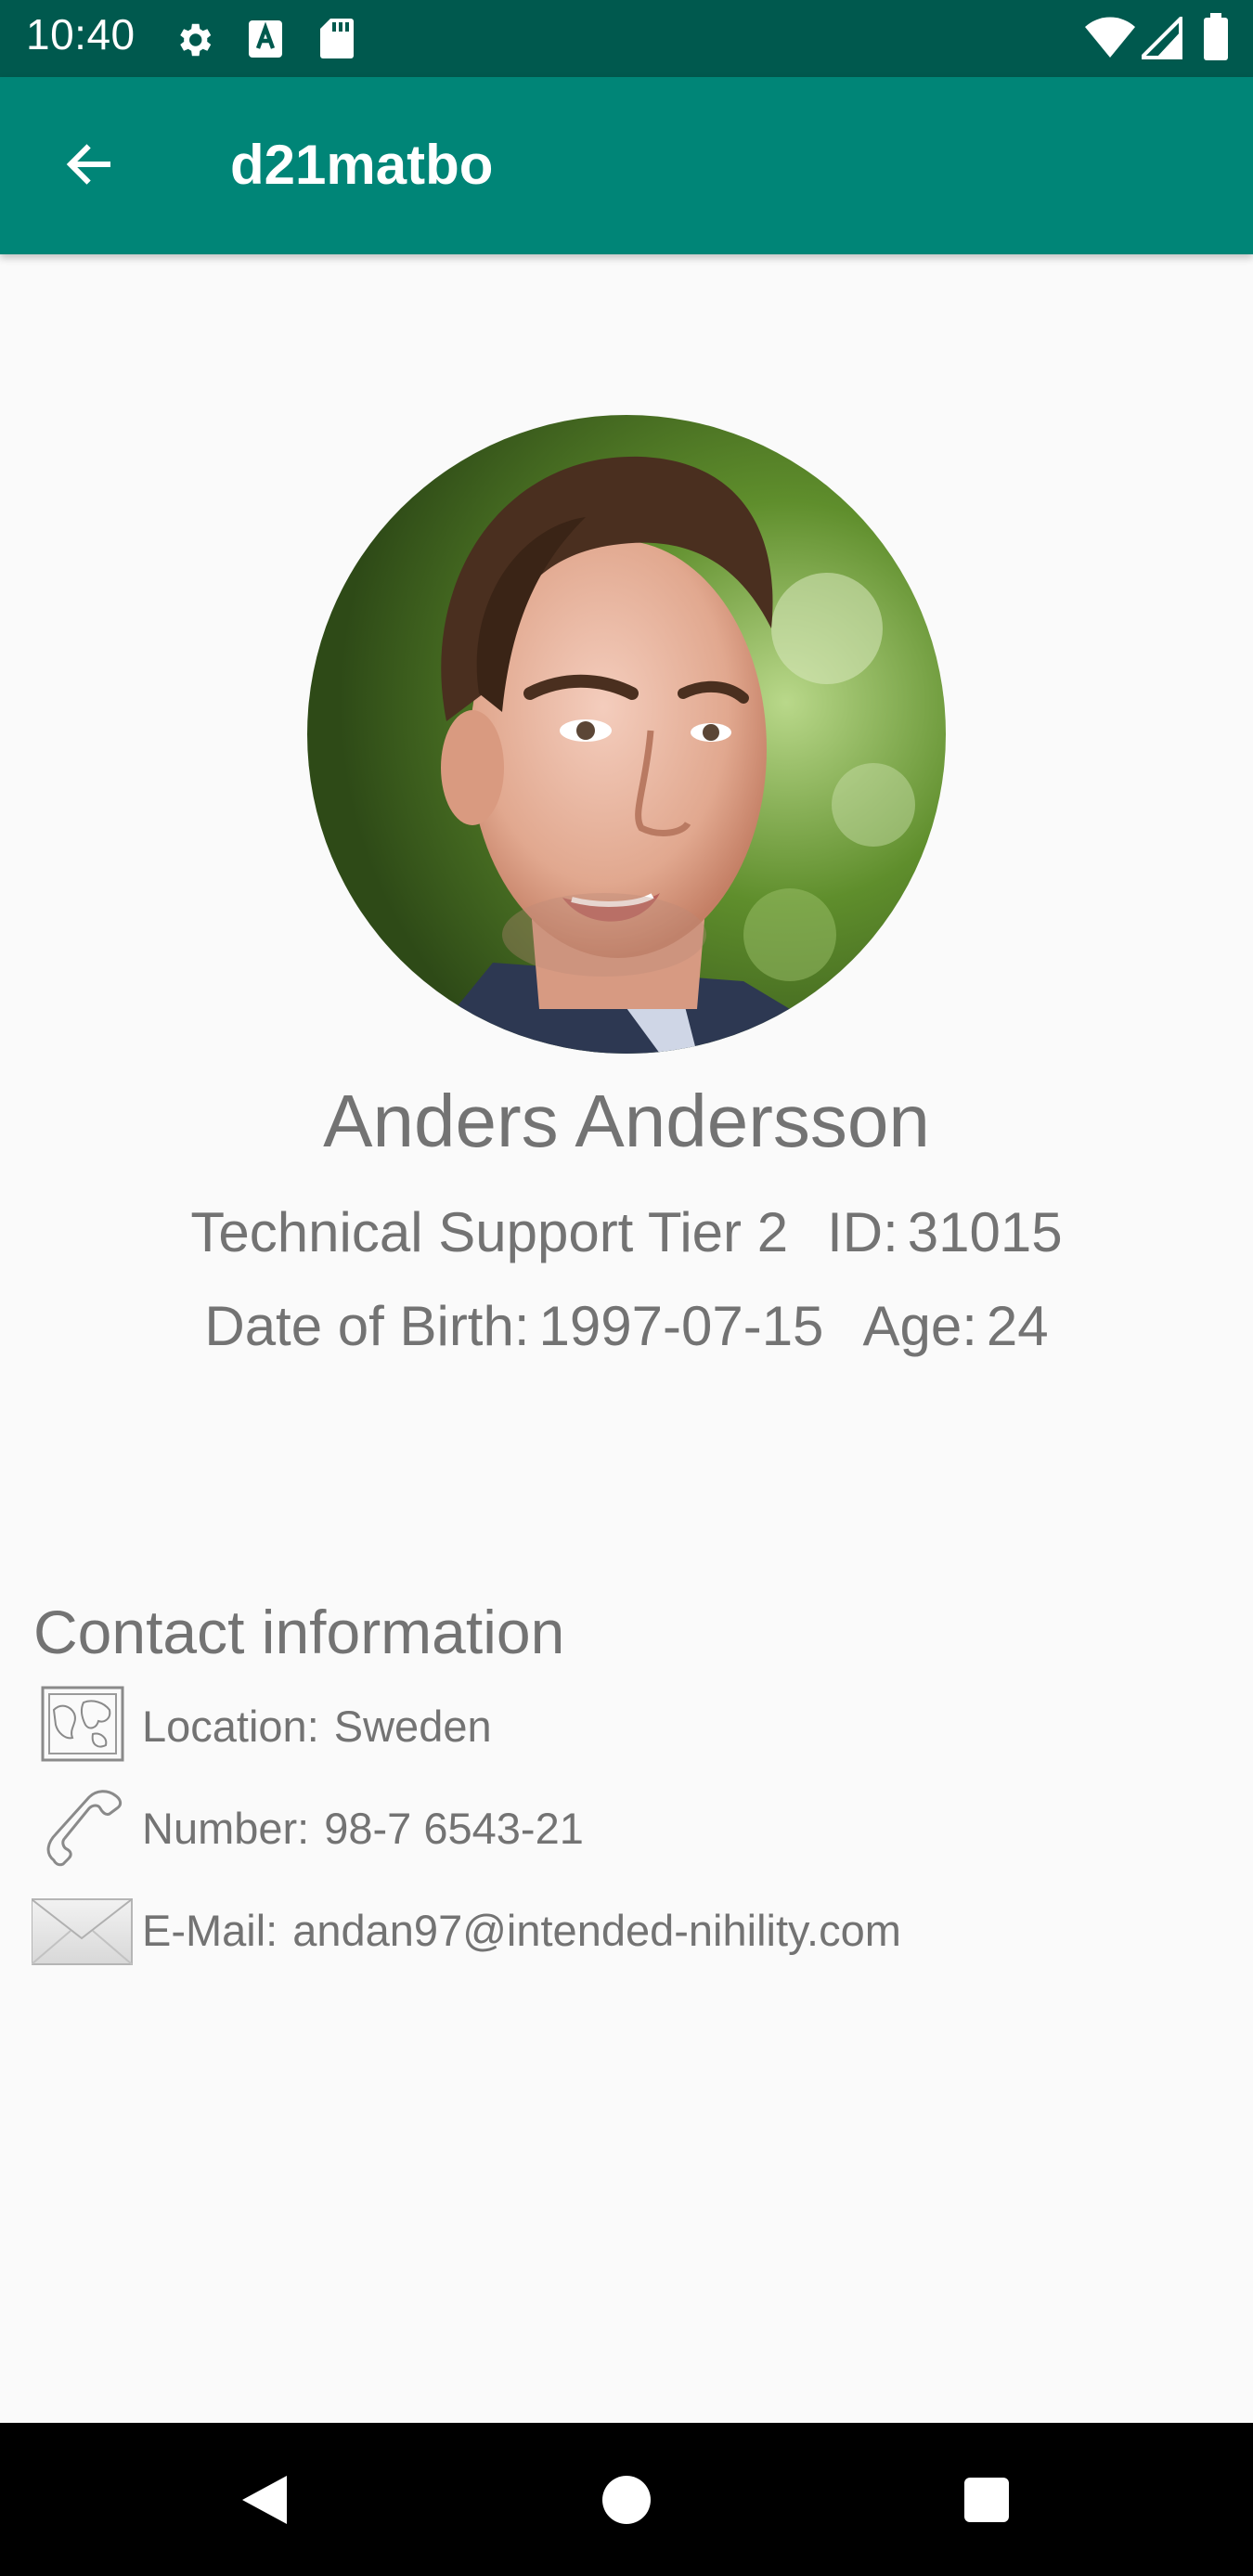 Image resolution: width=1253 pixels, height=2576 pixels. Describe the element at coordinates (862, 1232) in the screenshot. I see `employee-id-label: ID:` at that location.